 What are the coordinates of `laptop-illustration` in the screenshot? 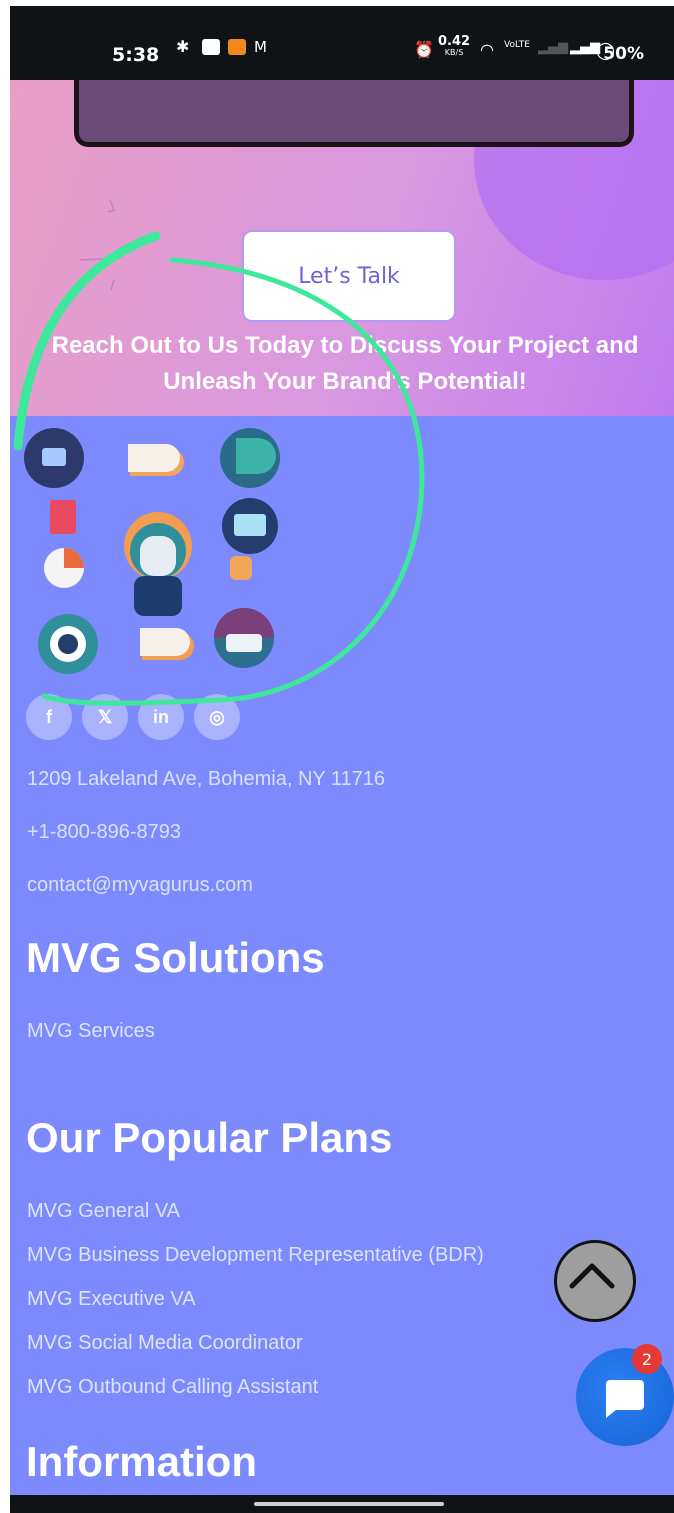 It's located at (354, 113).